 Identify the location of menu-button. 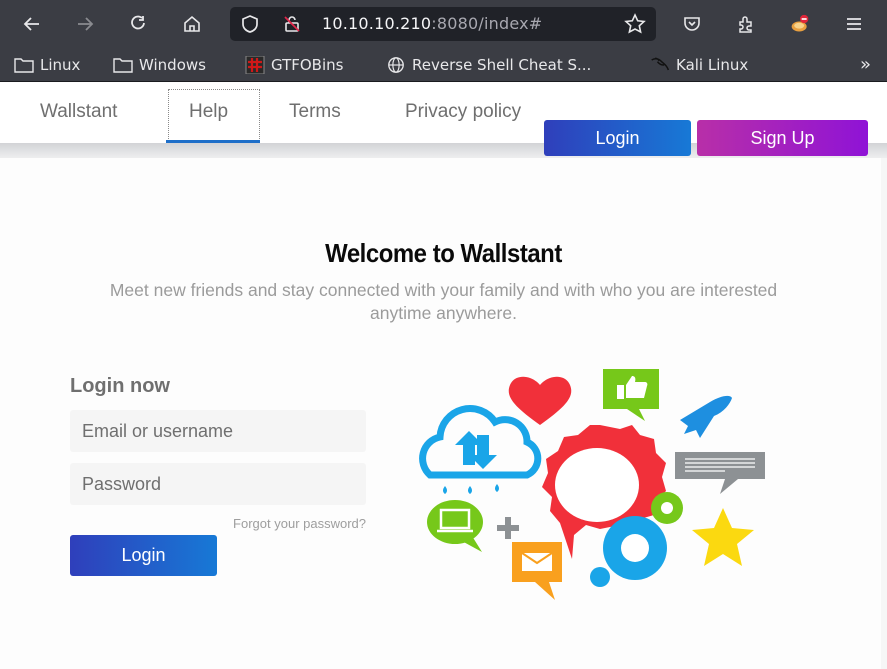
(854, 24).